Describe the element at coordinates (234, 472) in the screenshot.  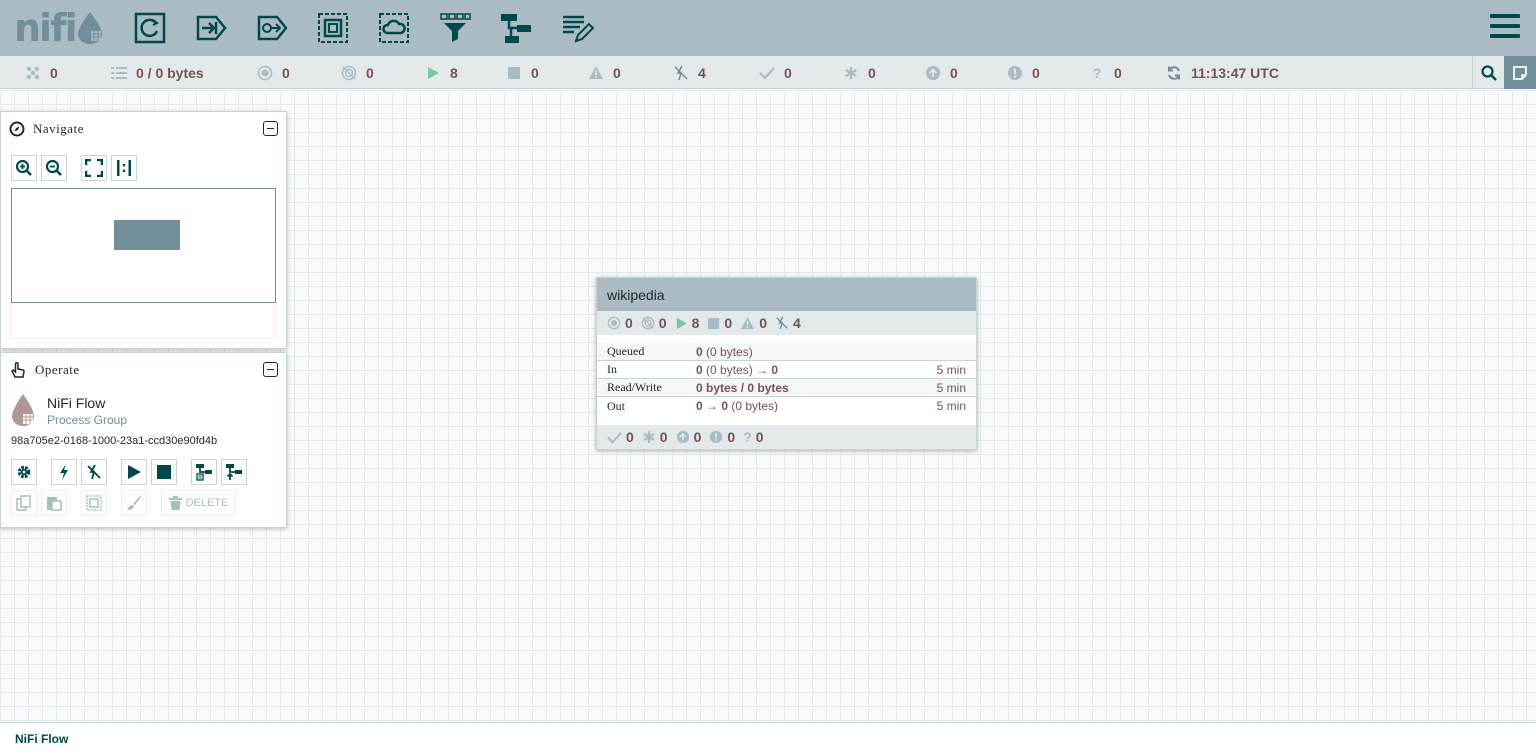
I see `upload-template-button` at that location.